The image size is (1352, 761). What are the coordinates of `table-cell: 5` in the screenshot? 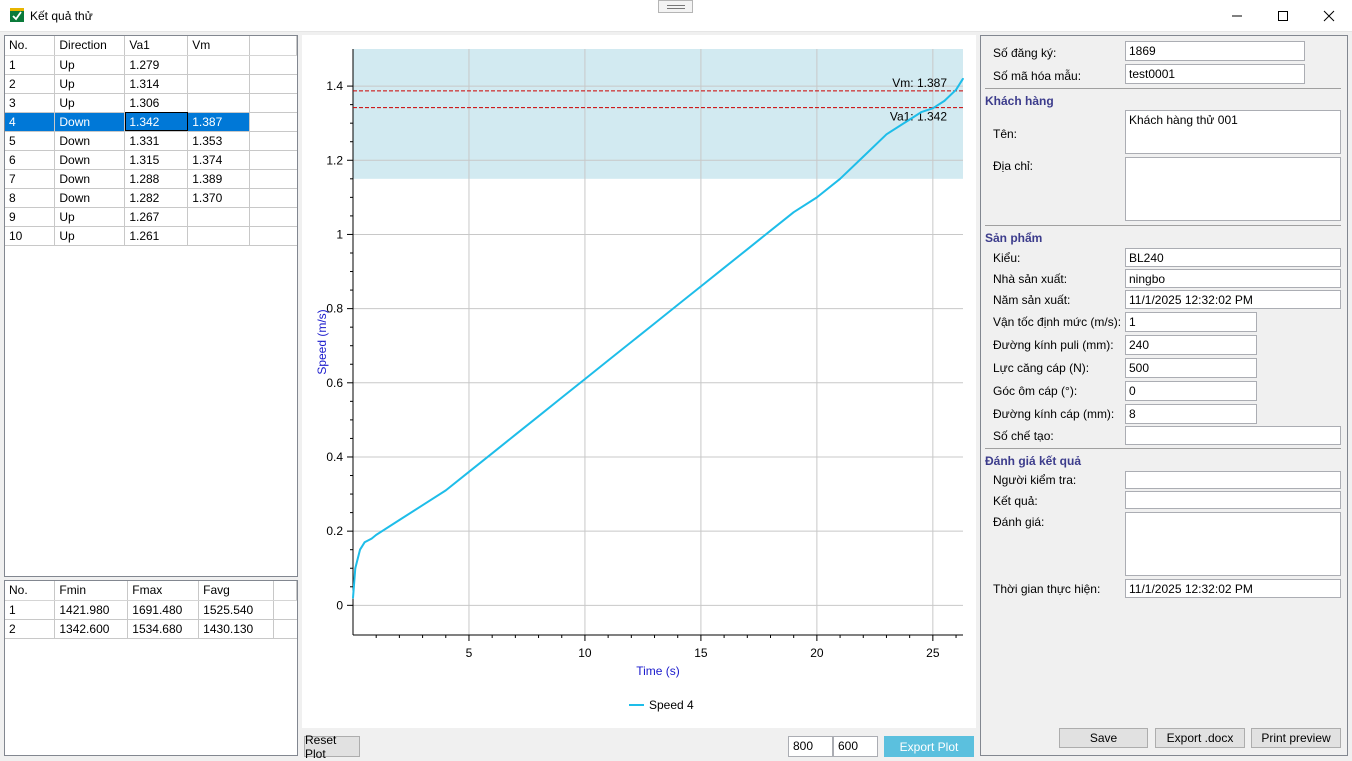 It's located at (30, 141).